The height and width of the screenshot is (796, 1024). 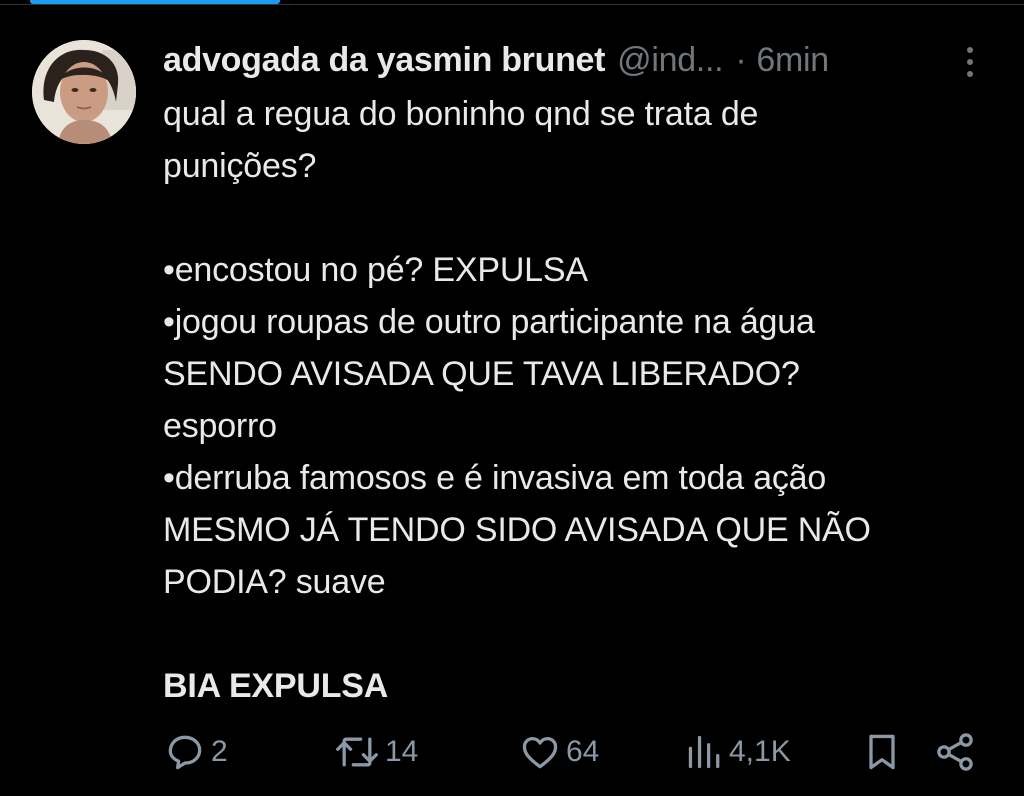 I want to click on share-icon, so click(x=955, y=752).